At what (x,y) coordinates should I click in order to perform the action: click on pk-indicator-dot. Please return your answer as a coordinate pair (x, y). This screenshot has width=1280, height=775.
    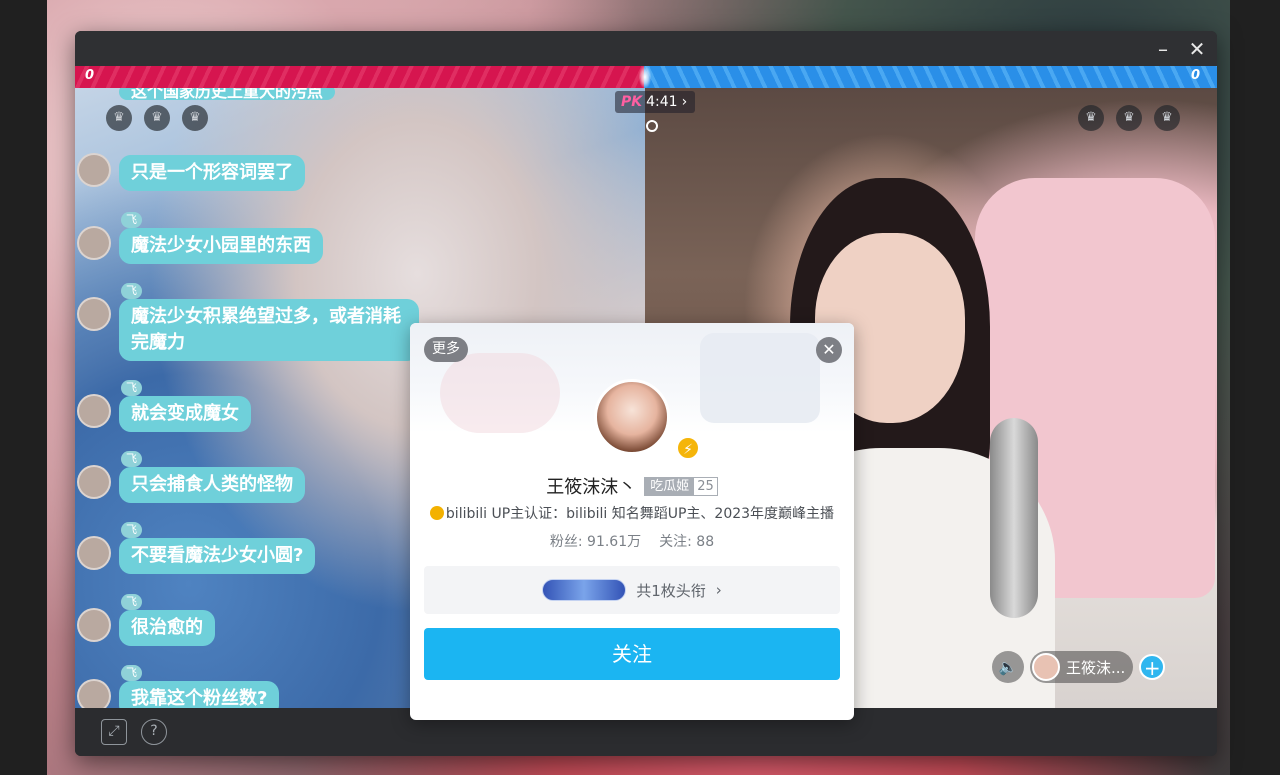
    Looking at the image, I should click on (652, 126).